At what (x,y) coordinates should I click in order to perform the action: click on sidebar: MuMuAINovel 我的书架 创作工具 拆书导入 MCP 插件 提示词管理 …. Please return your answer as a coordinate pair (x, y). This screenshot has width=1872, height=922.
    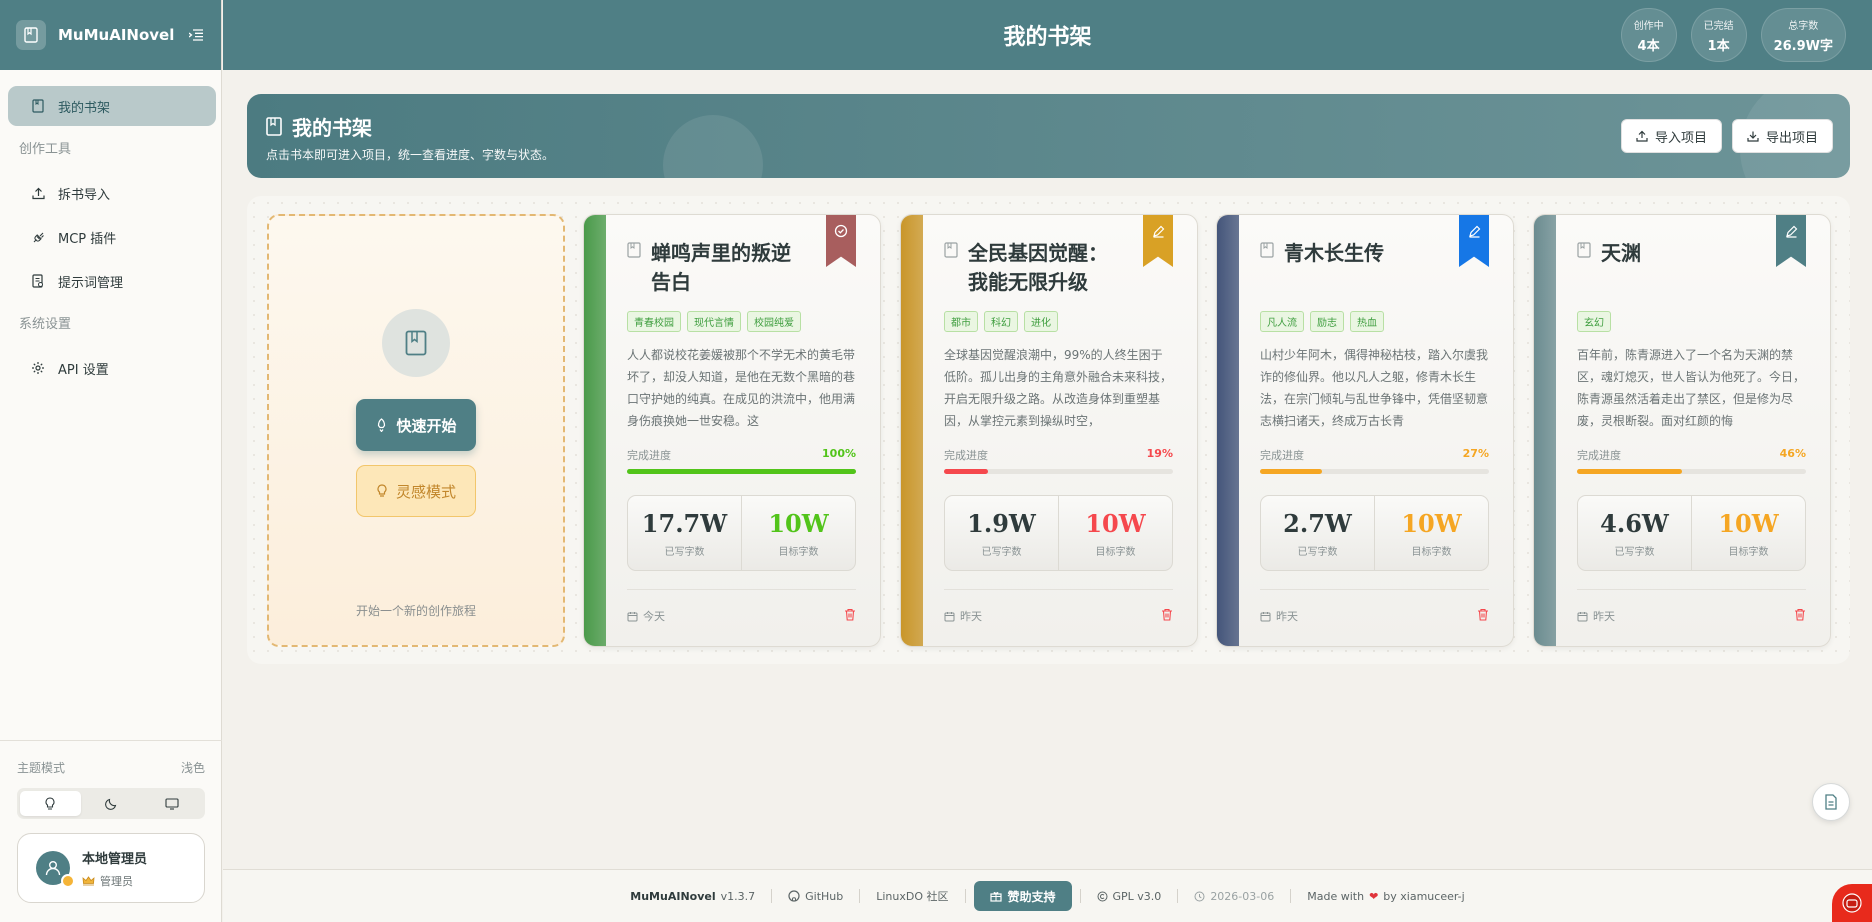
    Looking at the image, I should click on (111, 461).